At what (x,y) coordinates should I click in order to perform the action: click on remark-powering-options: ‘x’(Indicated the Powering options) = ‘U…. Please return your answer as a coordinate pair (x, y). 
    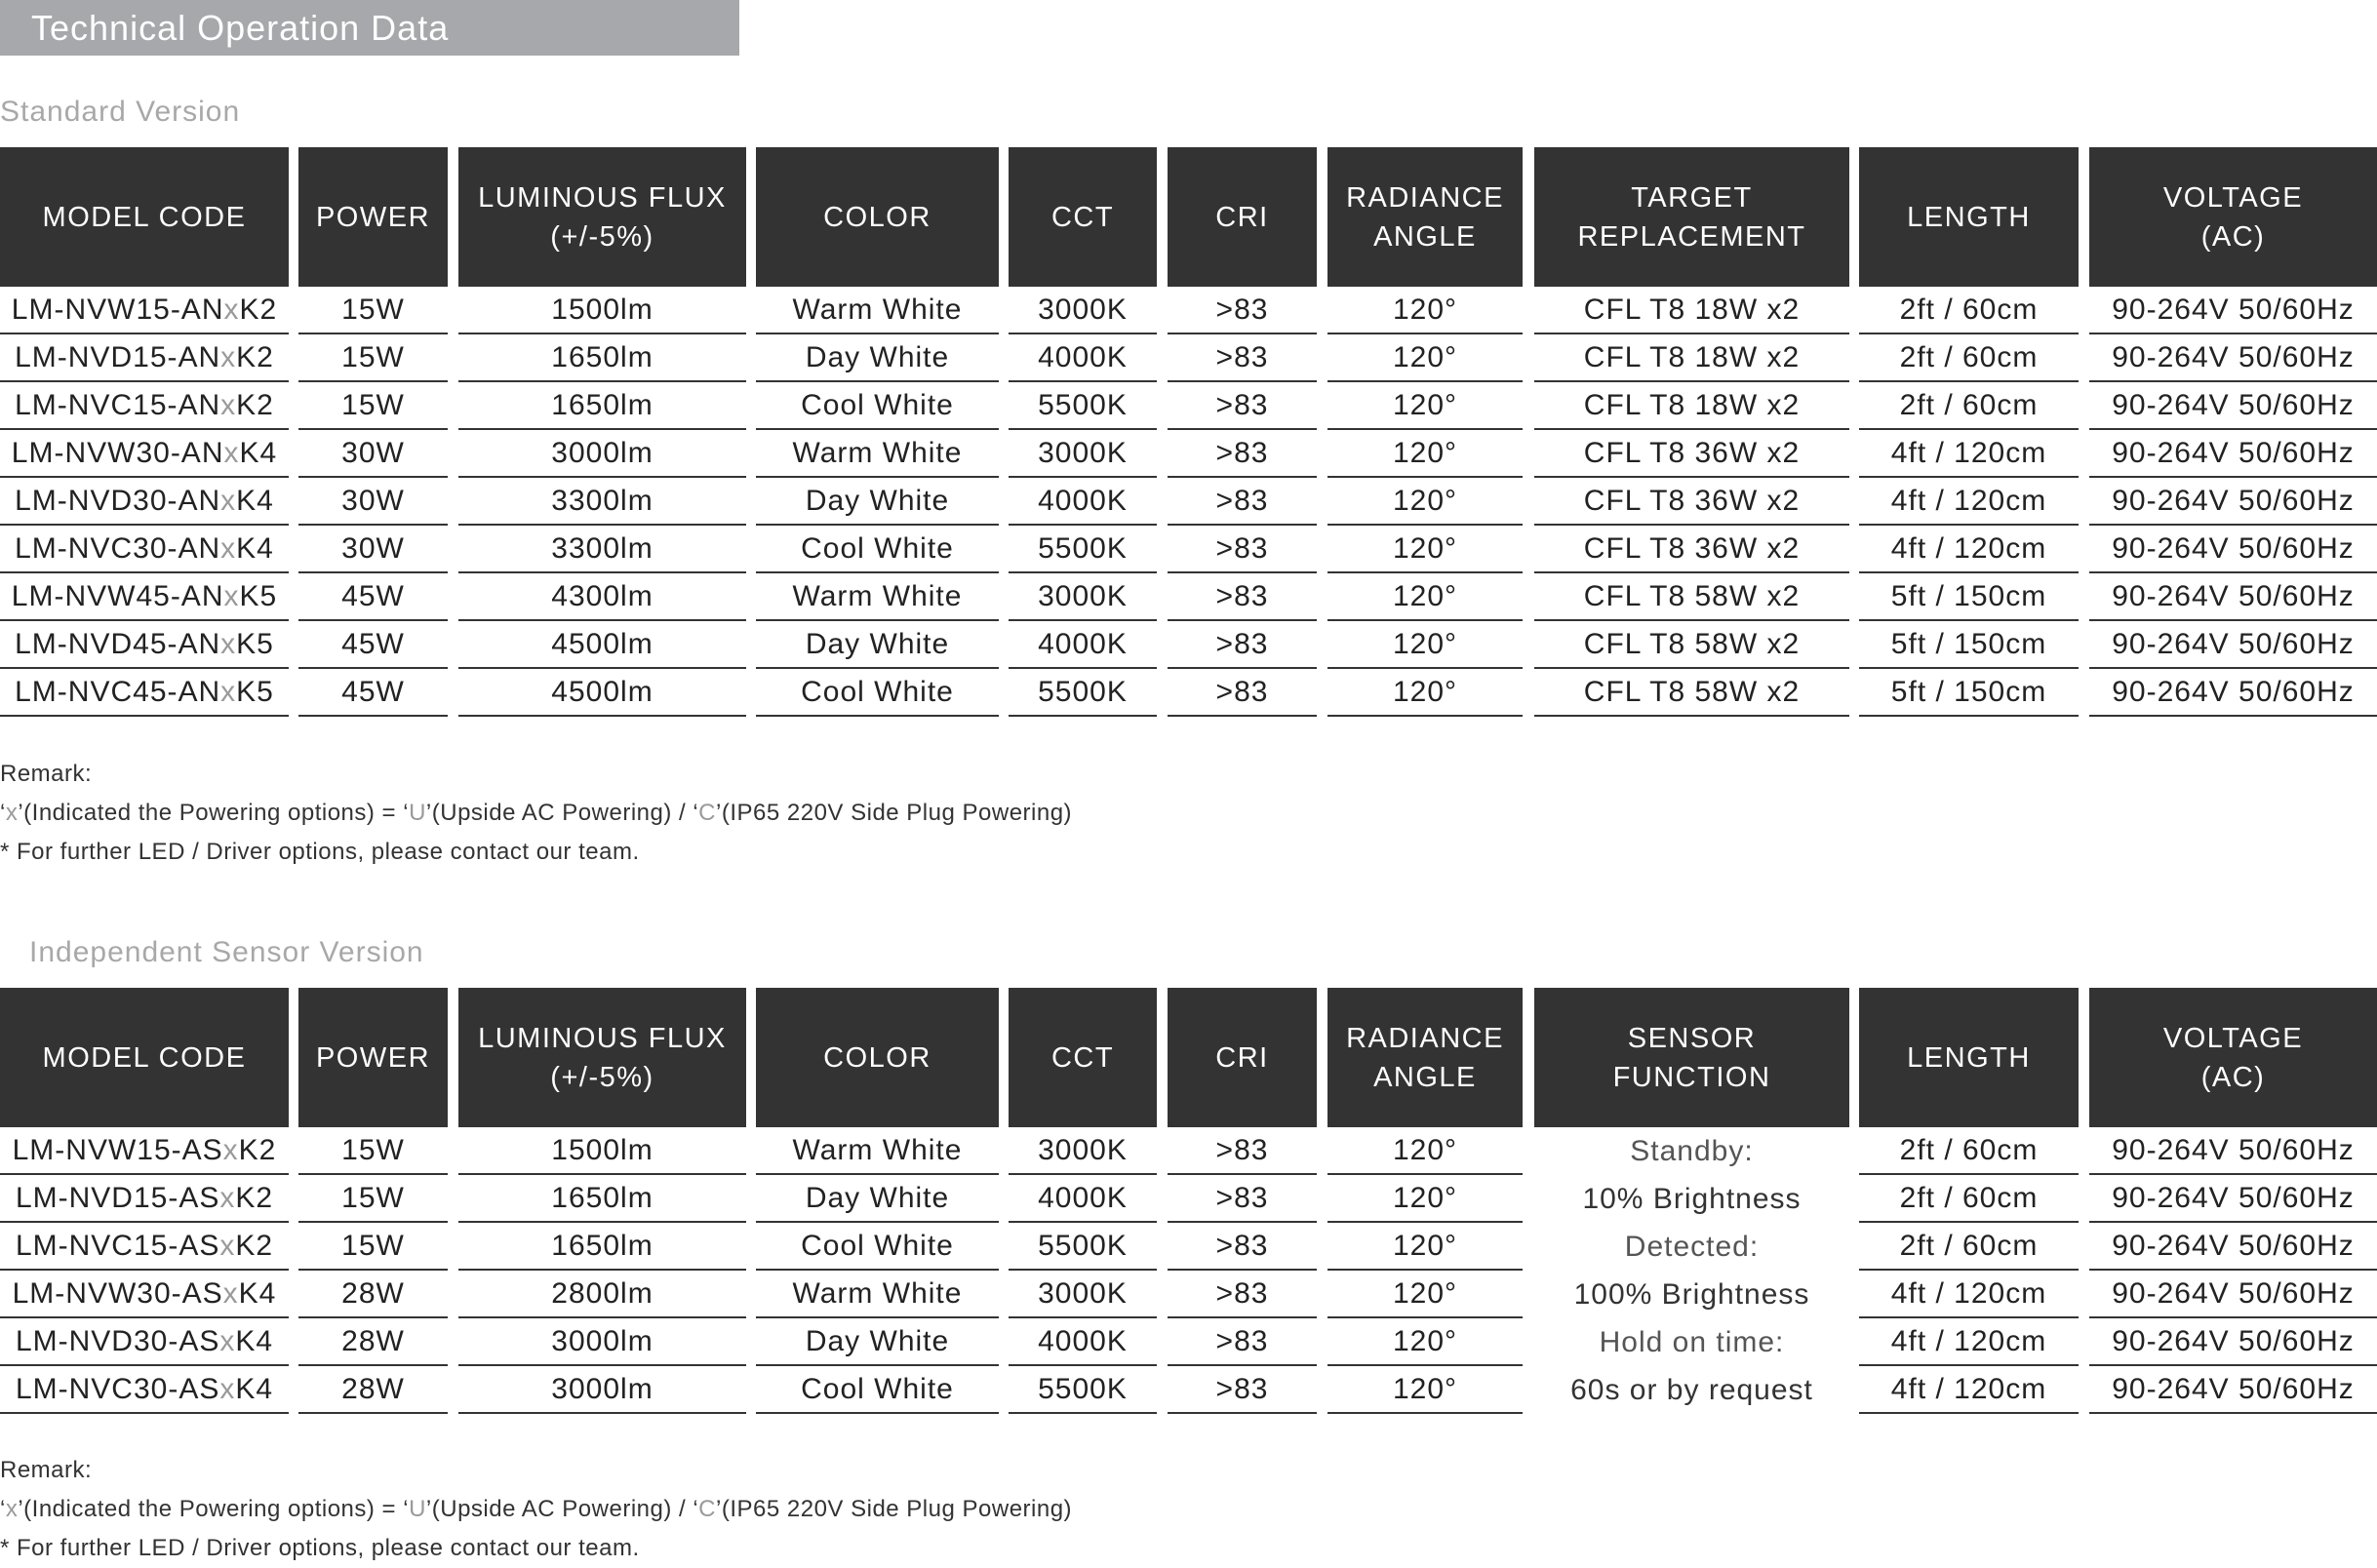
    Looking at the image, I should click on (536, 813).